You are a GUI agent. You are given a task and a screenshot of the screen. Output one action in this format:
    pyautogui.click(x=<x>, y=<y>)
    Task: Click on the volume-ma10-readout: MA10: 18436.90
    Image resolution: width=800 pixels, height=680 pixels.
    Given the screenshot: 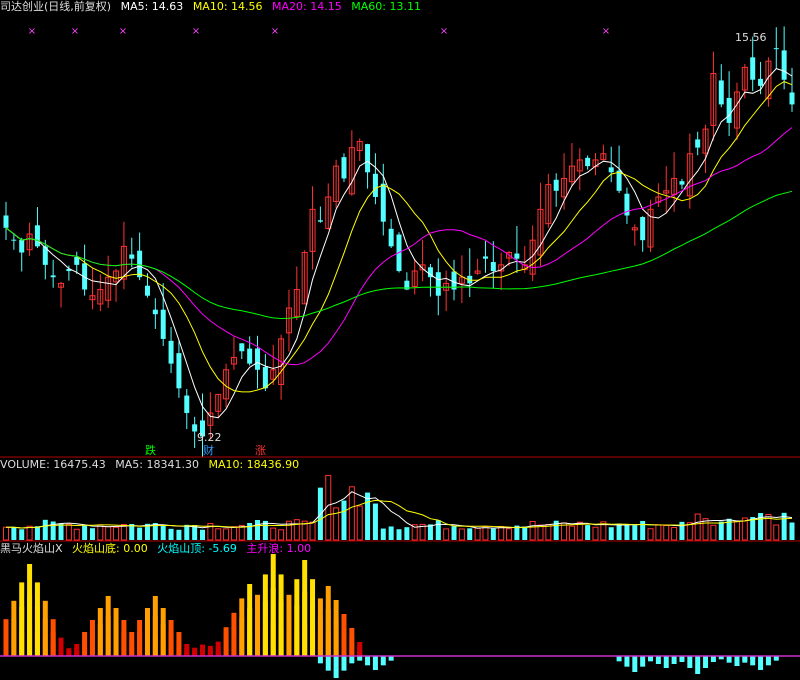 What is the action you would take?
    pyautogui.click(x=254, y=464)
    